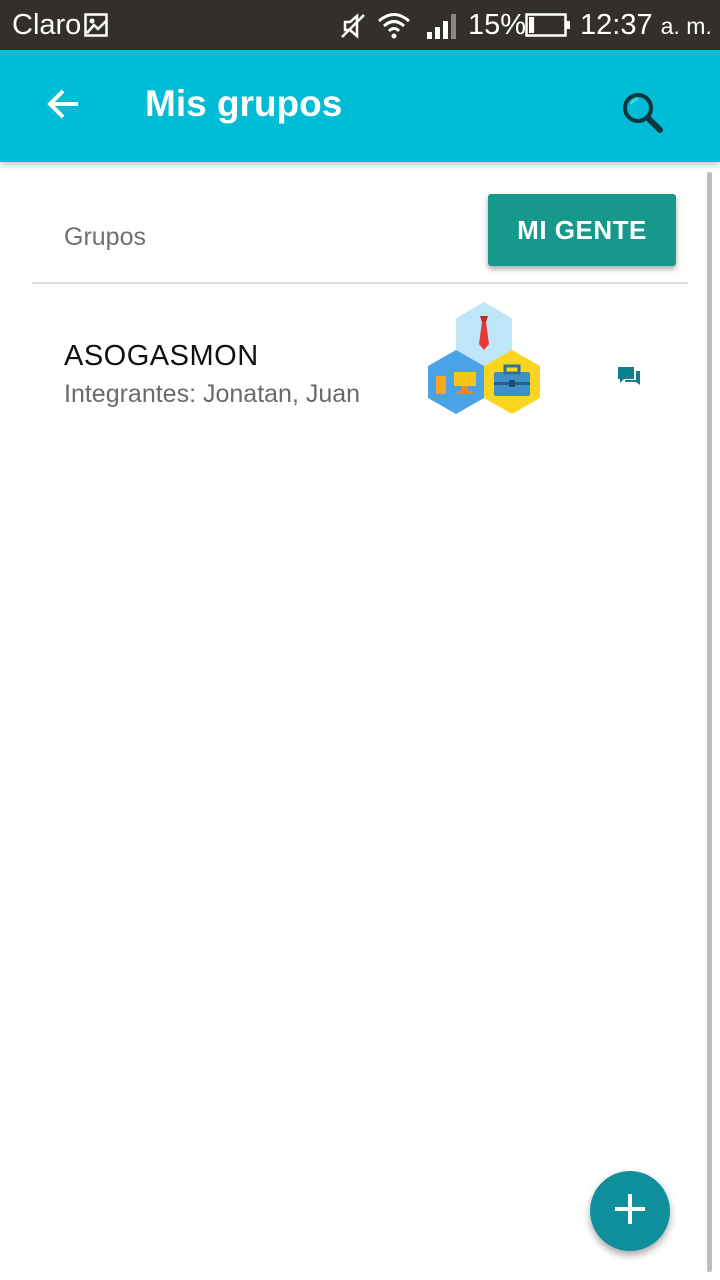 The image size is (720, 1280). What do you see at coordinates (548, 25) in the screenshot?
I see `battery-icon` at bounding box center [548, 25].